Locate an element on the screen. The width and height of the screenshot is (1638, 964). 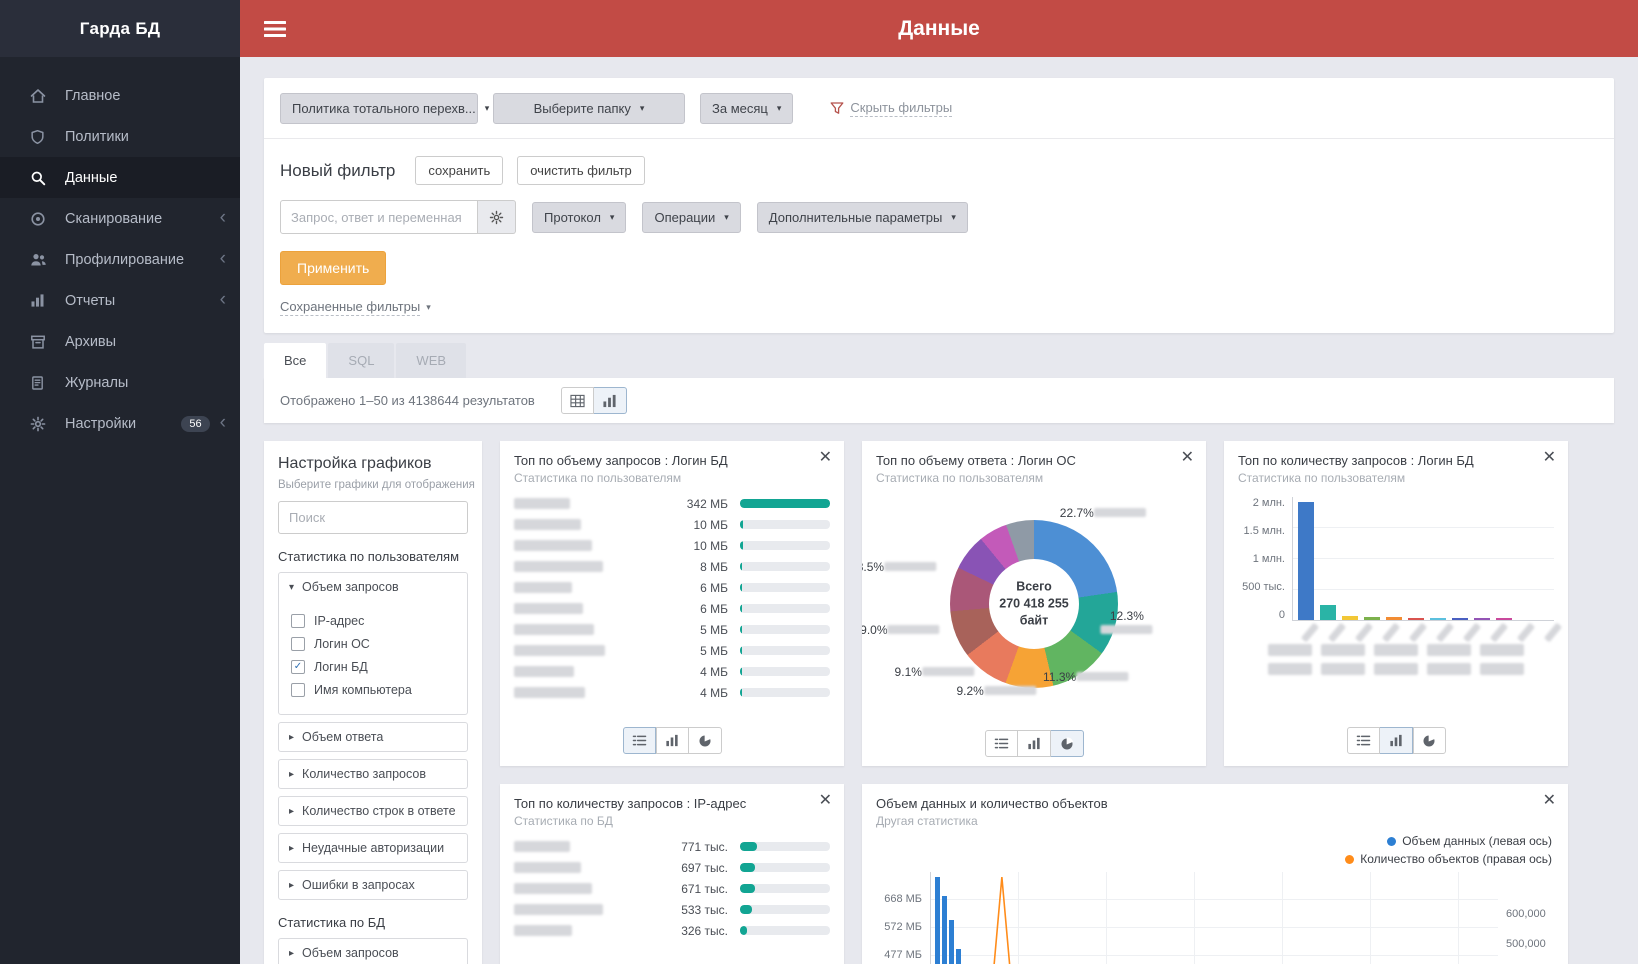
sidebar-item-users: Профилирование ‹ is located at coordinates (120, 259).